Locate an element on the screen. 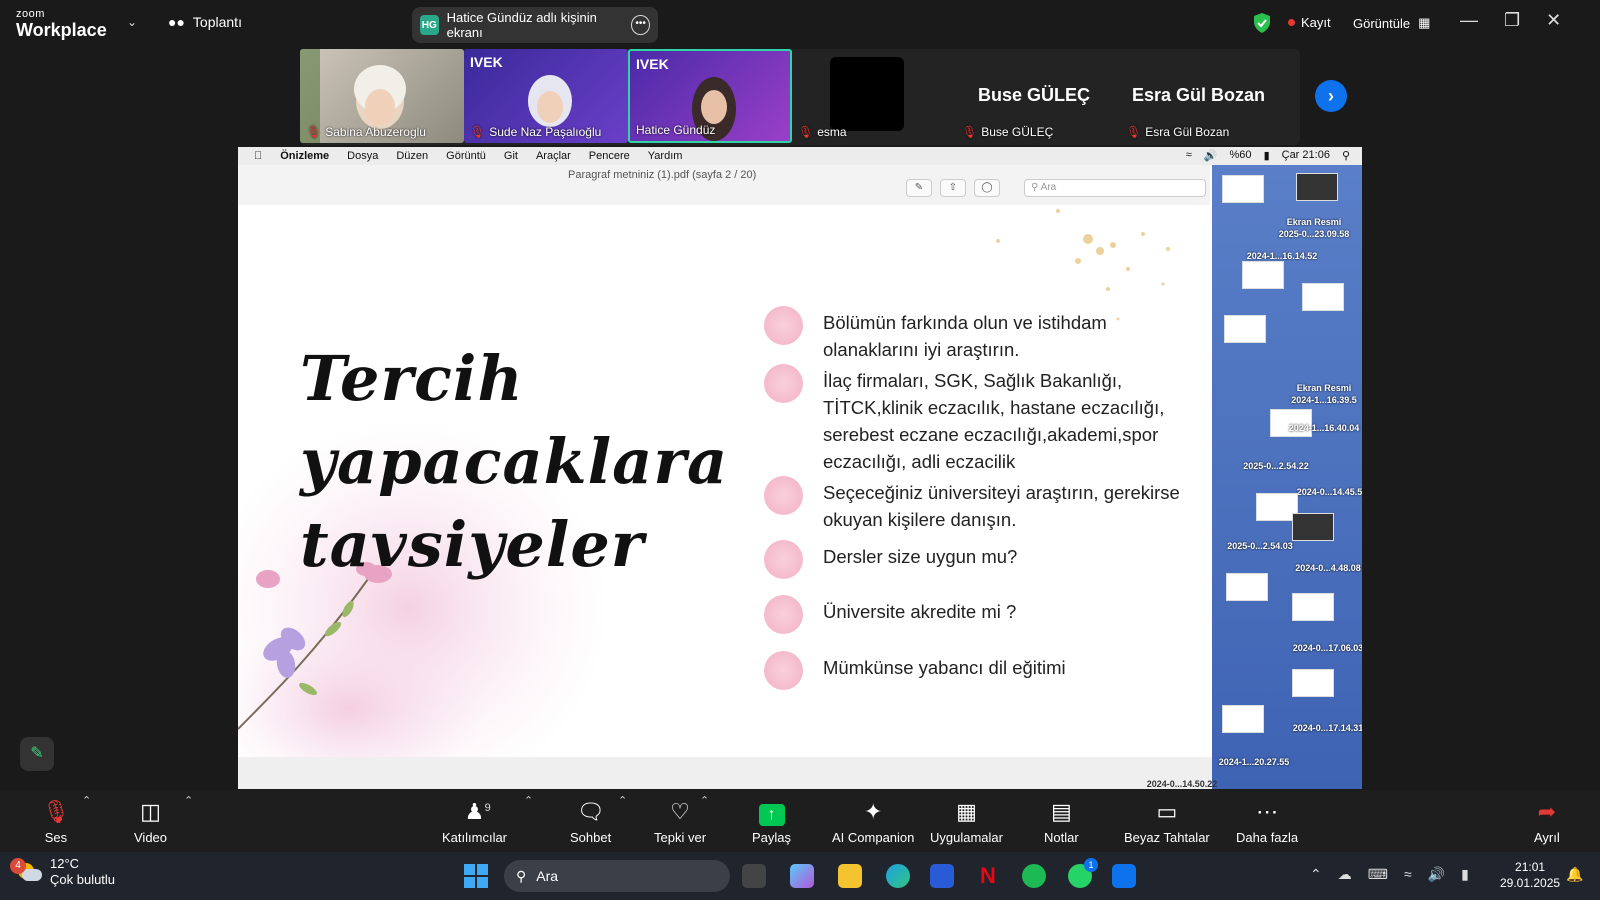 The height and width of the screenshot is (900, 1600). file-label: Ekran Resmi is located at coordinates (1324, 388).